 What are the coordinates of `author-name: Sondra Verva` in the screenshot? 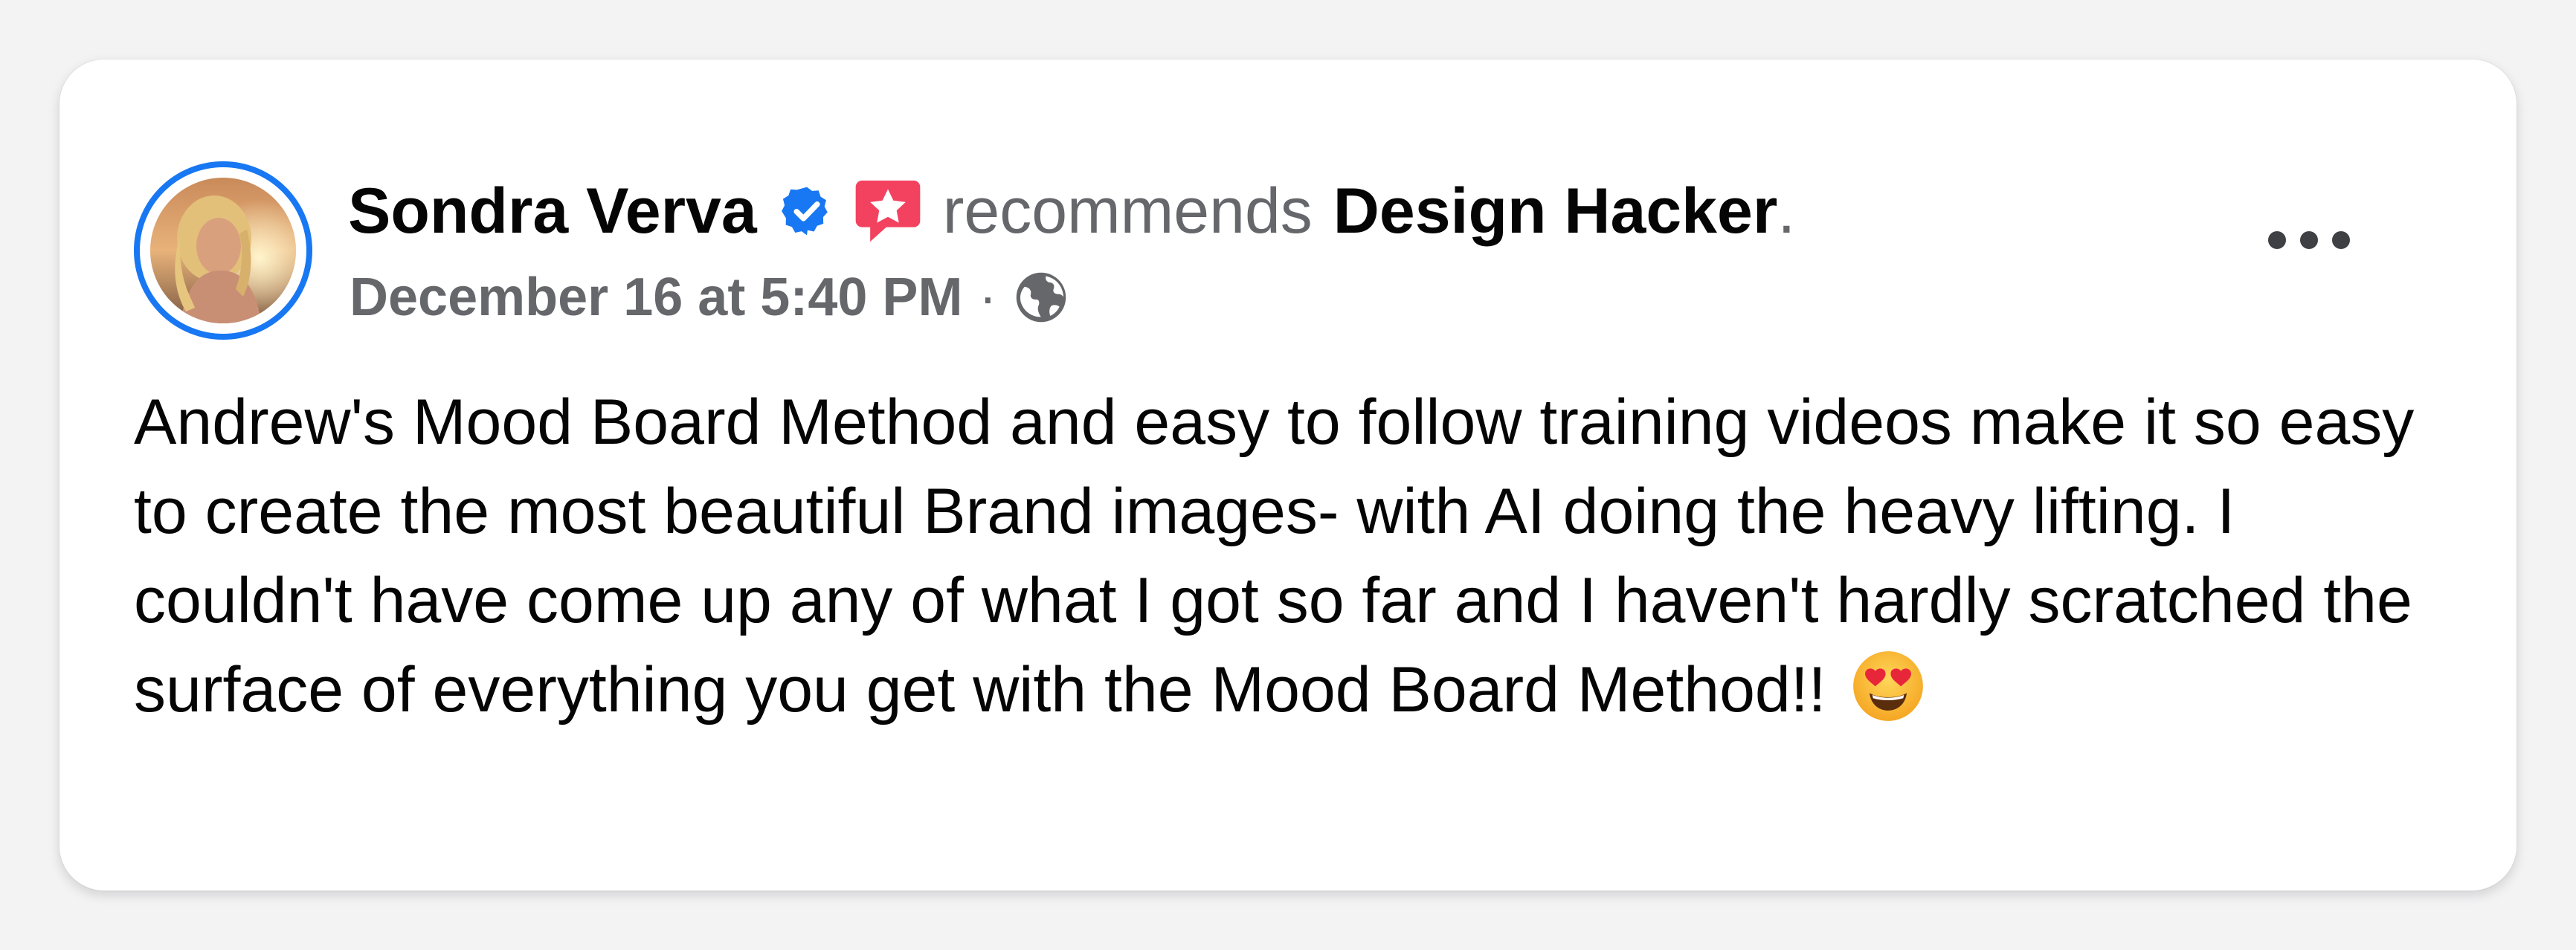 It's located at (552, 211).